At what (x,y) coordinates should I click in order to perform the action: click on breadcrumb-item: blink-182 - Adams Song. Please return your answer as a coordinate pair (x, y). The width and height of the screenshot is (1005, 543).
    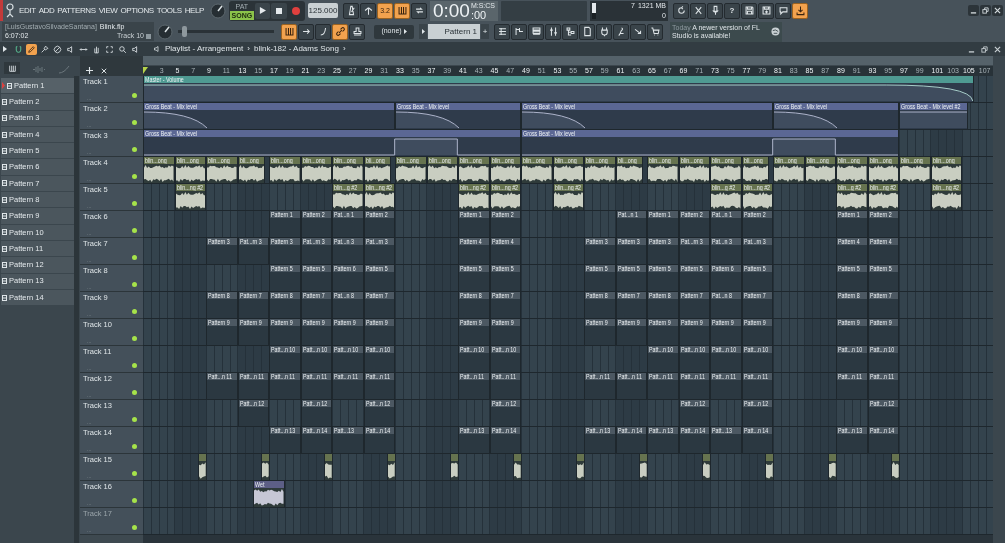
    Looking at the image, I should click on (296, 49).